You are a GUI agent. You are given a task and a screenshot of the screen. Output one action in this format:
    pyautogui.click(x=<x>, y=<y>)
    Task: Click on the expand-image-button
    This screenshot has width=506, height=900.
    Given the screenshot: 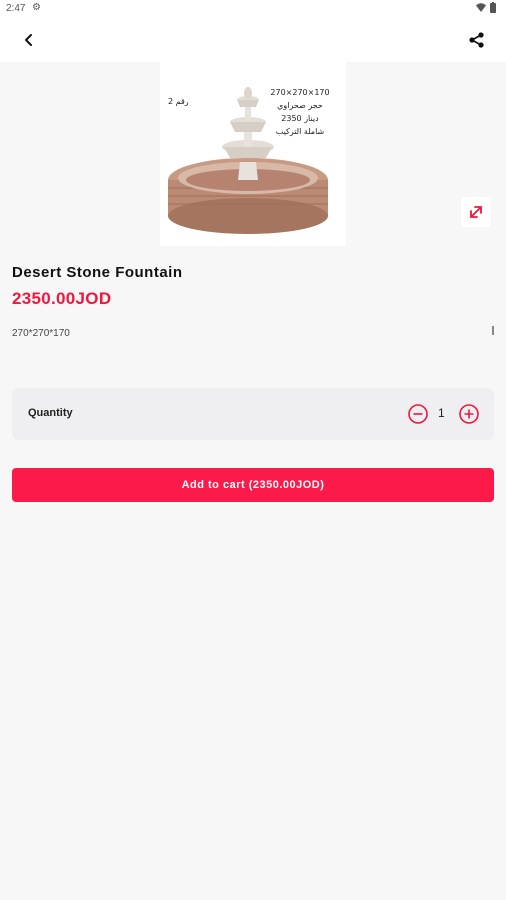 What is the action you would take?
    pyautogui.click(x=476, y=212)
    